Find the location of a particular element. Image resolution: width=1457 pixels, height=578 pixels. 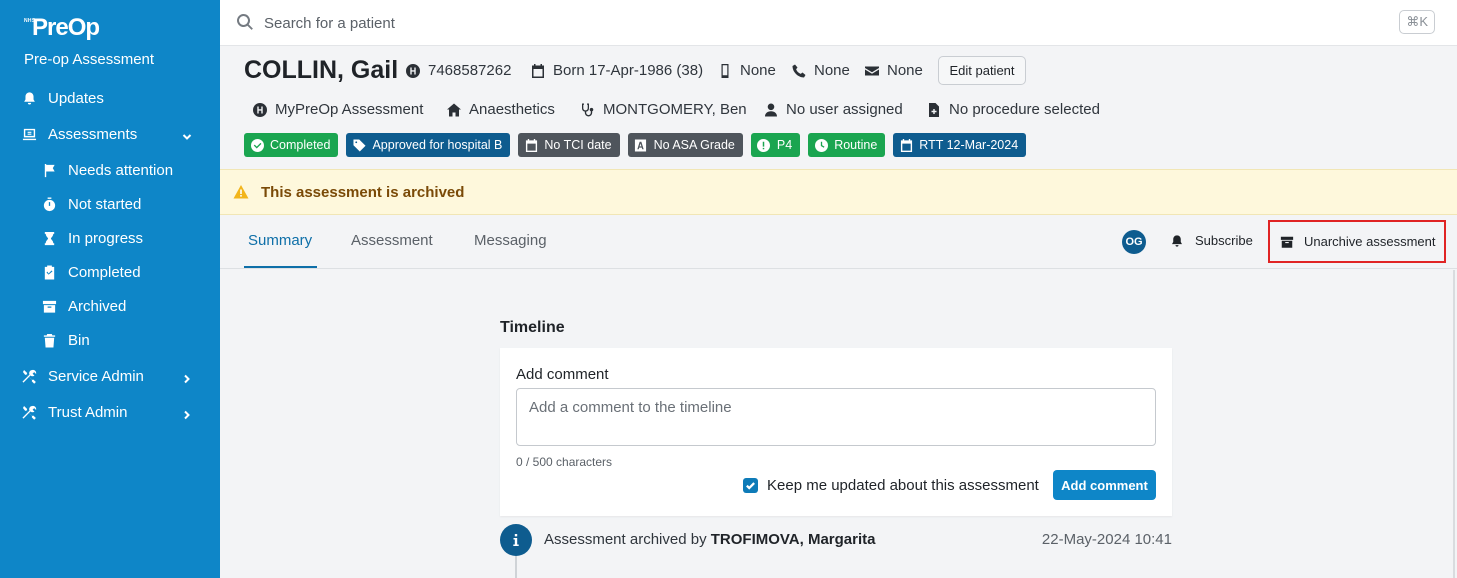

nhs-number: 7468587262 is located at coordinates (458, 70).